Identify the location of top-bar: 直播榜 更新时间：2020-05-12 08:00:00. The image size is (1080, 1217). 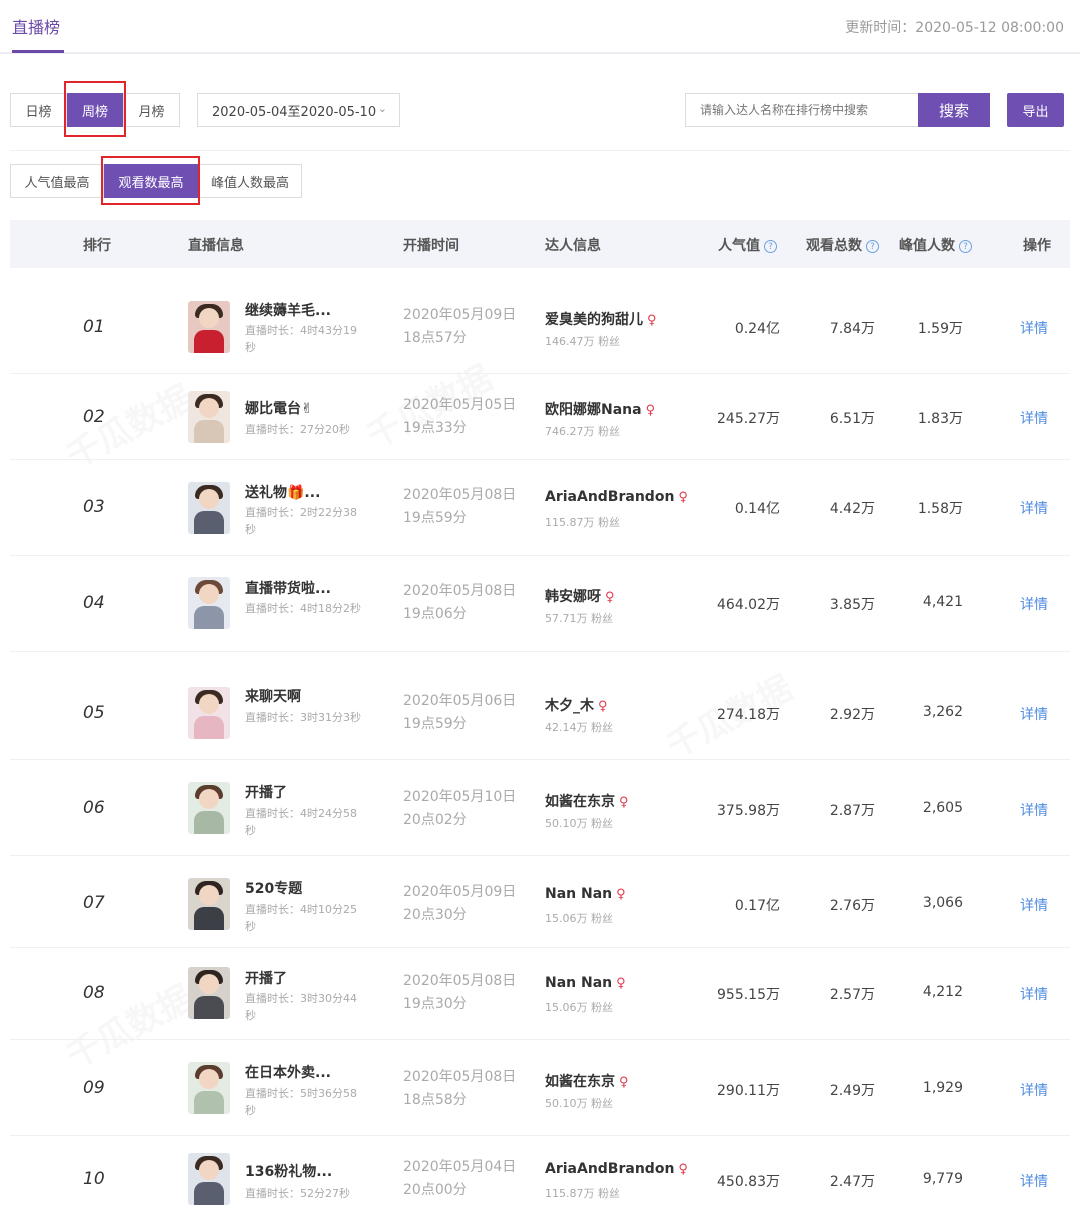
(540, 27).